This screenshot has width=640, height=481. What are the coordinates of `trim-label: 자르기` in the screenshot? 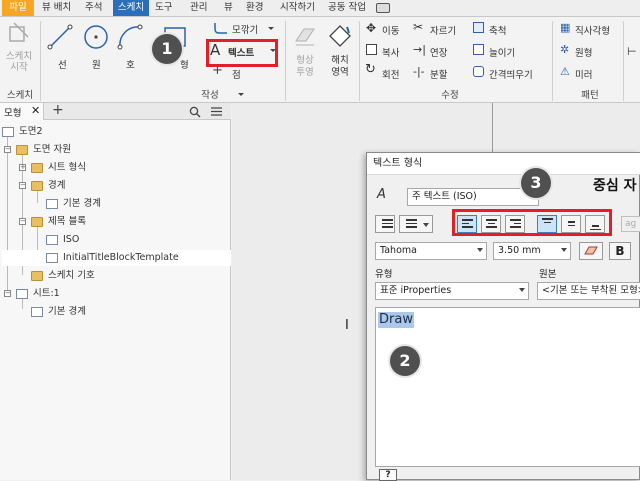 It's located at (443, 30).